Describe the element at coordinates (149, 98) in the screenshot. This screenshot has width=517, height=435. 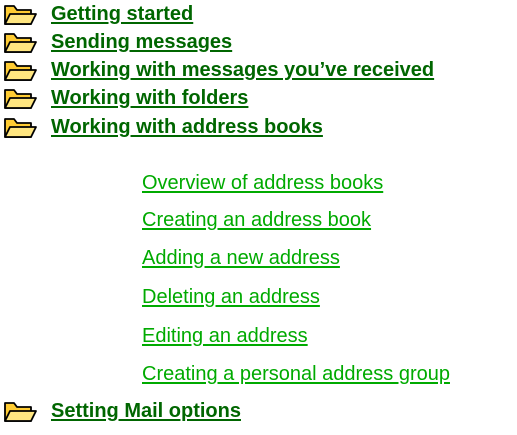
I see `topic-label: Working with folders` at that location.